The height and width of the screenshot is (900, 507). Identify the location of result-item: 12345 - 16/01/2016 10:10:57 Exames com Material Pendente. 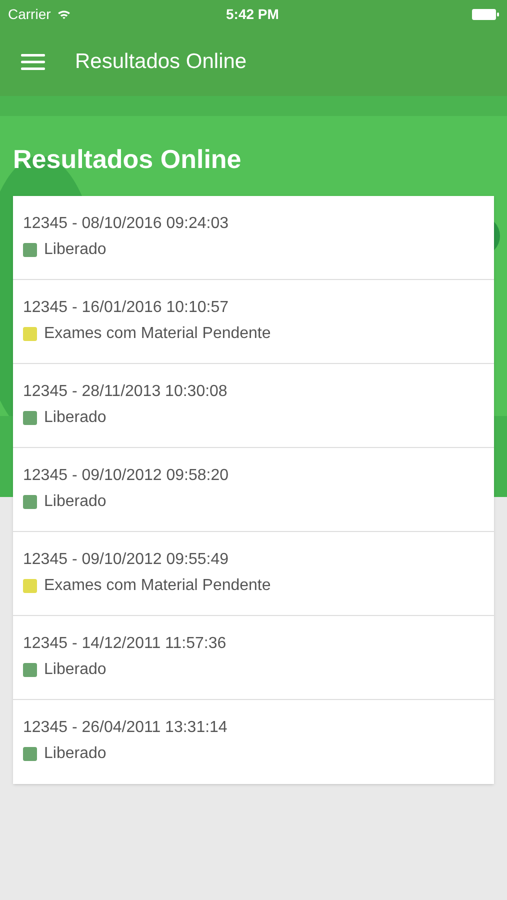
(253, 322).